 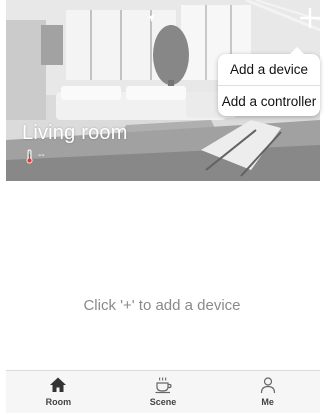 I want to click on tab-me-label: Me, so click(x=267, y=402).